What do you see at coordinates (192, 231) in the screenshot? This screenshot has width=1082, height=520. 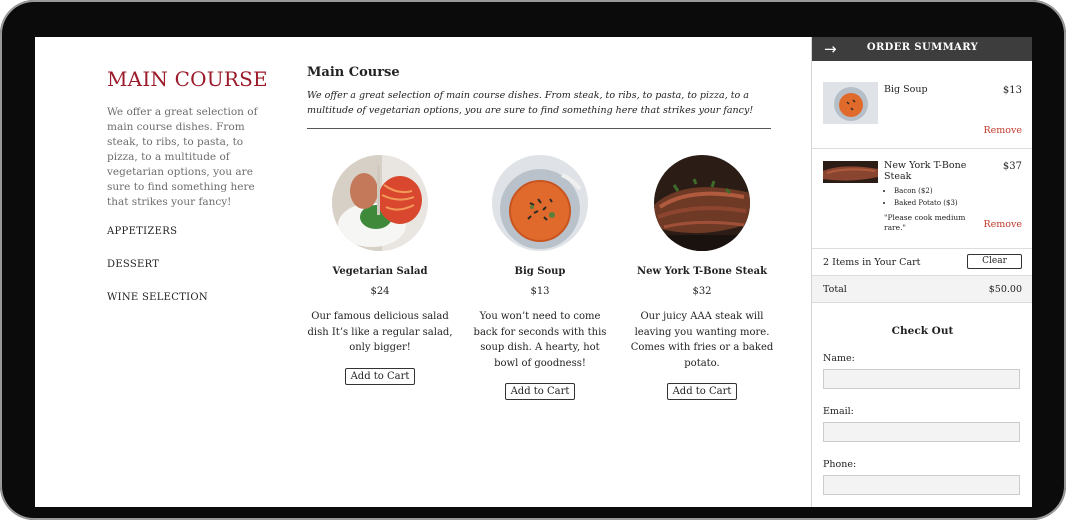 I see `nav-link-appetizers: APPETIZERS` at bounding box center [192, 231].